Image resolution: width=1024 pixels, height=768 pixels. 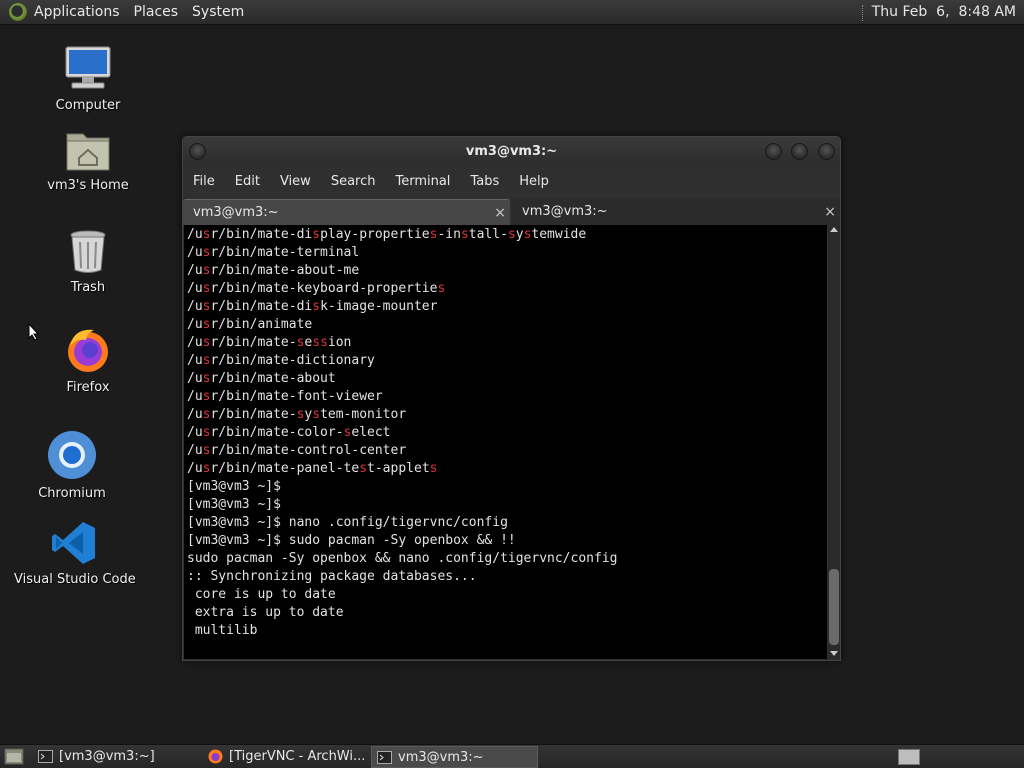 I want to click on menu-places: Places, so click(x=156, y=12).